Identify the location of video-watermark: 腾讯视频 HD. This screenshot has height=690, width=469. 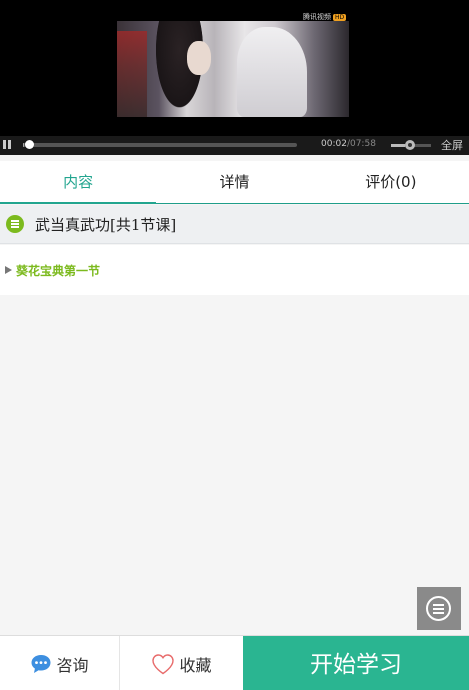
(325, 17).